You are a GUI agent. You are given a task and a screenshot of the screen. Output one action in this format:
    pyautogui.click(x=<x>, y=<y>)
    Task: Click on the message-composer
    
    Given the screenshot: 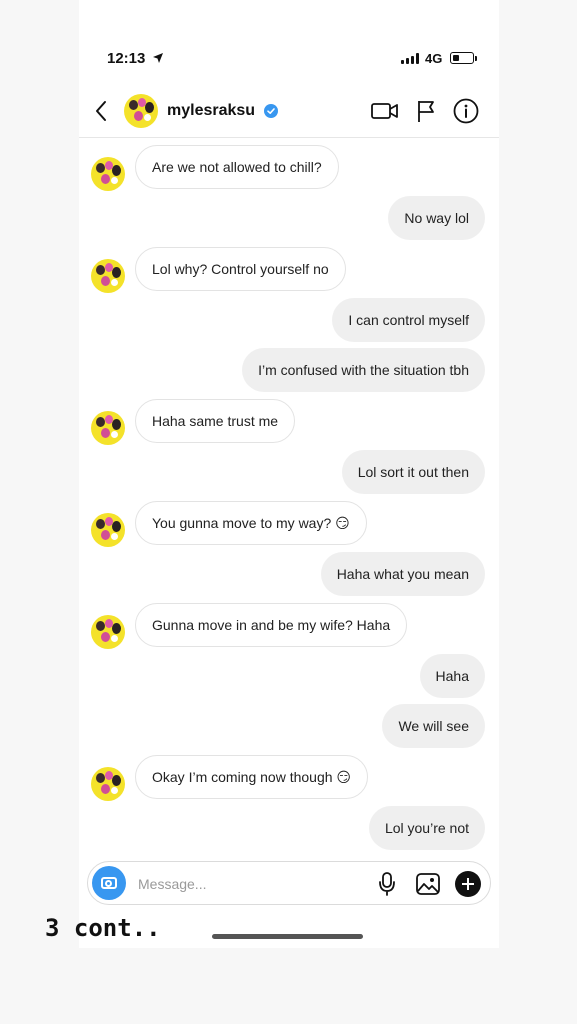 What is the action you would take?
    pyautogui.click(x=289, y=883)
    